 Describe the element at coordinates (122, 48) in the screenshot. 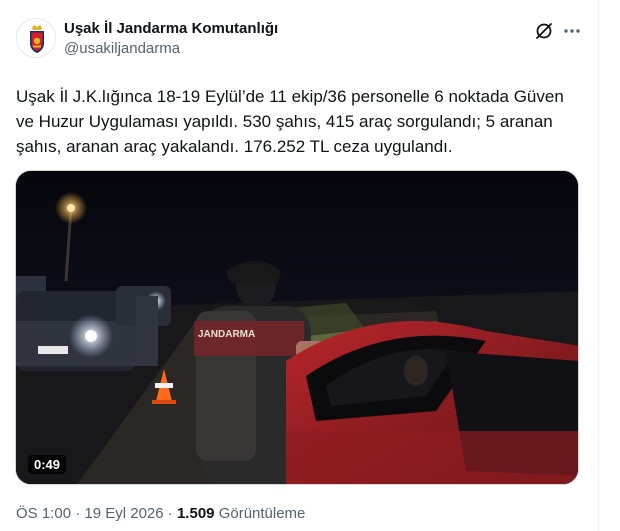

I see `handle: @usakiljandarma` at that location.